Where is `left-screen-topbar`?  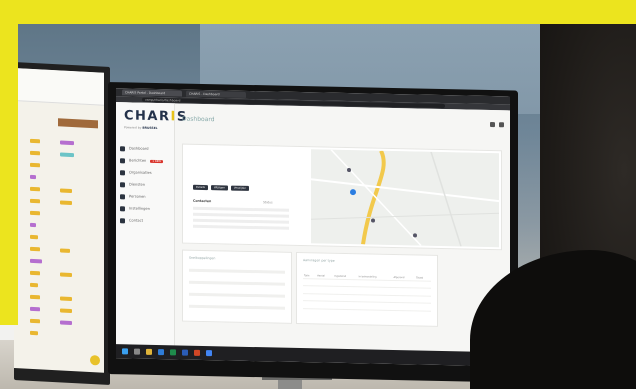 left-screen-topbar is located at coordinates (59, 87).